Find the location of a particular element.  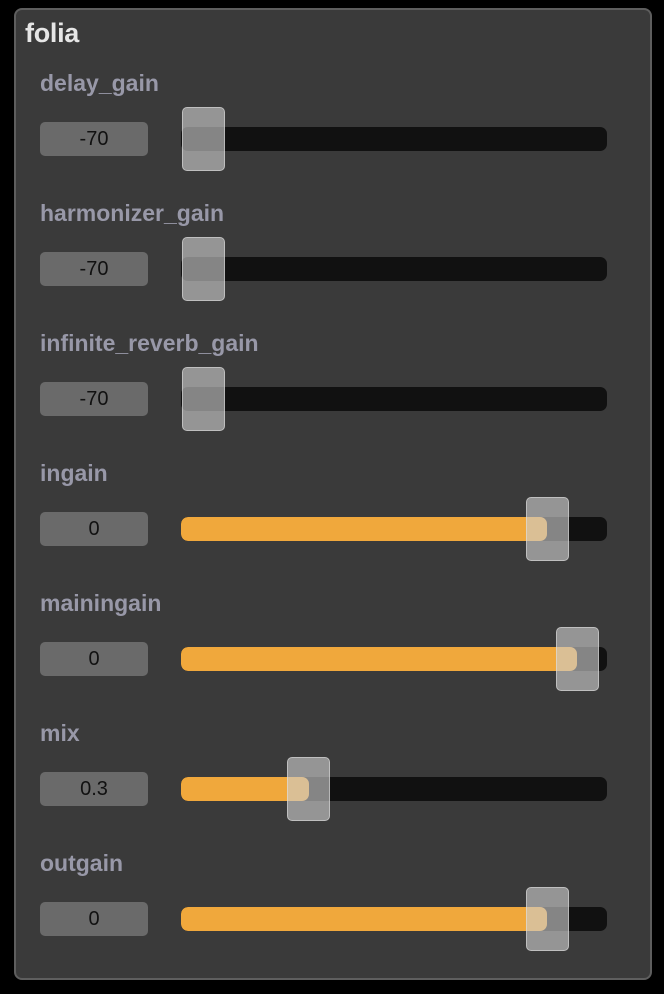

slider-label: delay_gain is located at coordinates (99, 83).